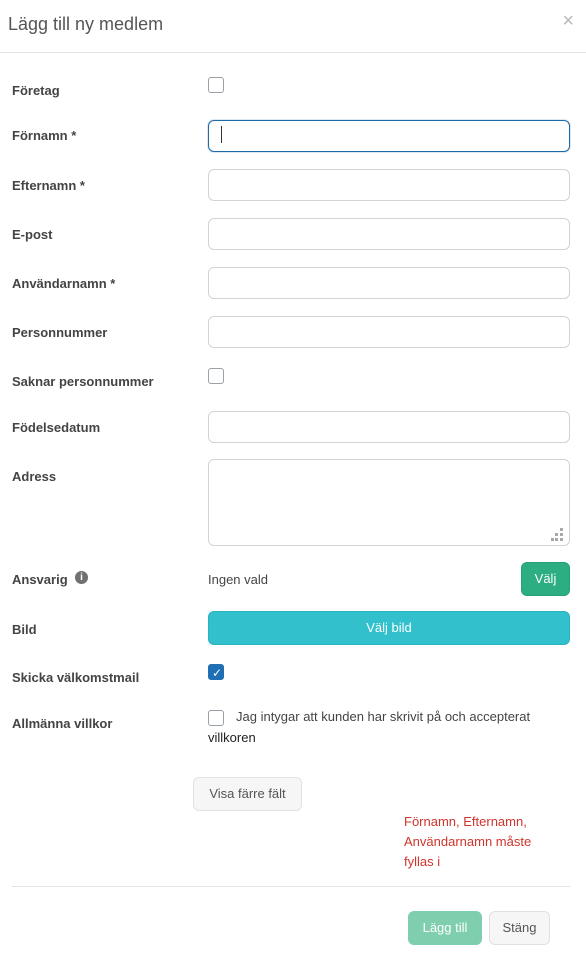 The image size is (586, 978). I want to click on responsible-label: Ansvarig, so click(40, 579).